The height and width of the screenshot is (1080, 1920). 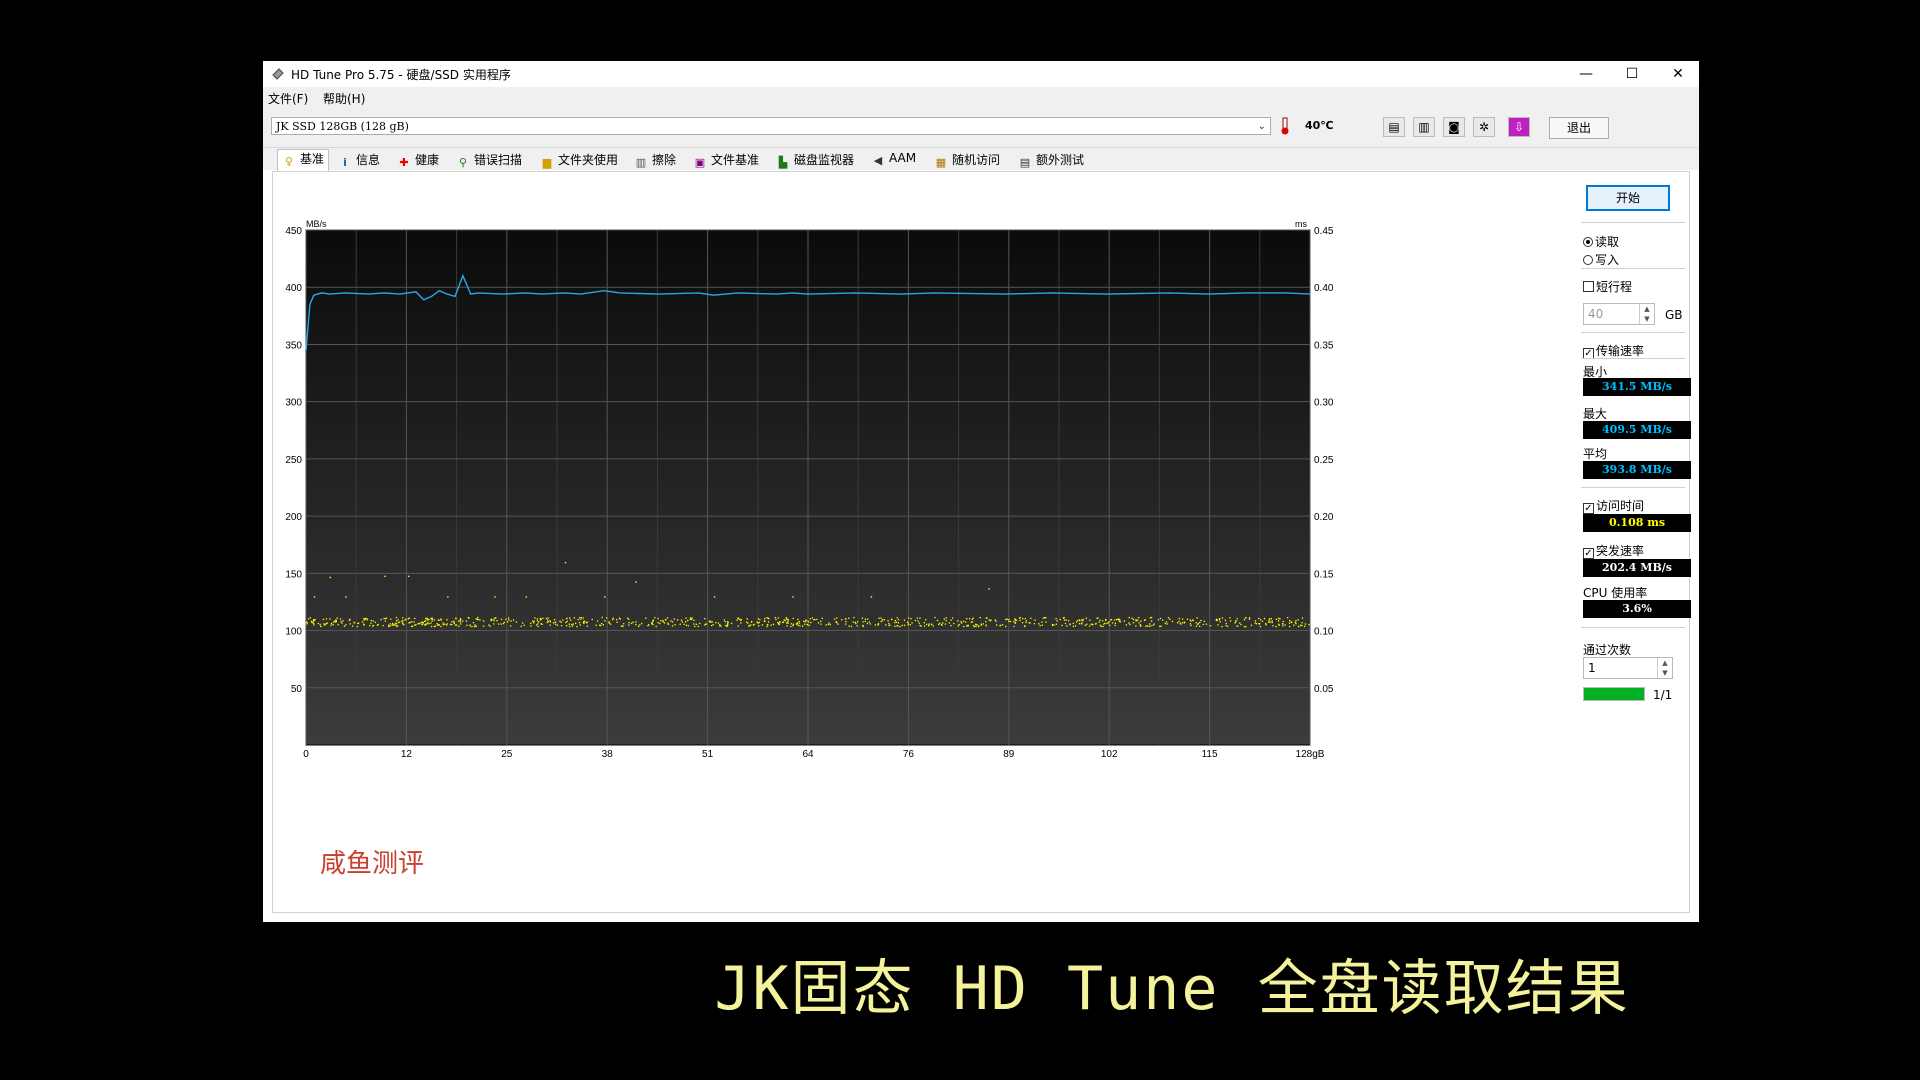 What do you see at coordinates (303, 160) in the screenshot?
I see `tab-benchmark: ♀ 基准` at bounding box center [303, 160].